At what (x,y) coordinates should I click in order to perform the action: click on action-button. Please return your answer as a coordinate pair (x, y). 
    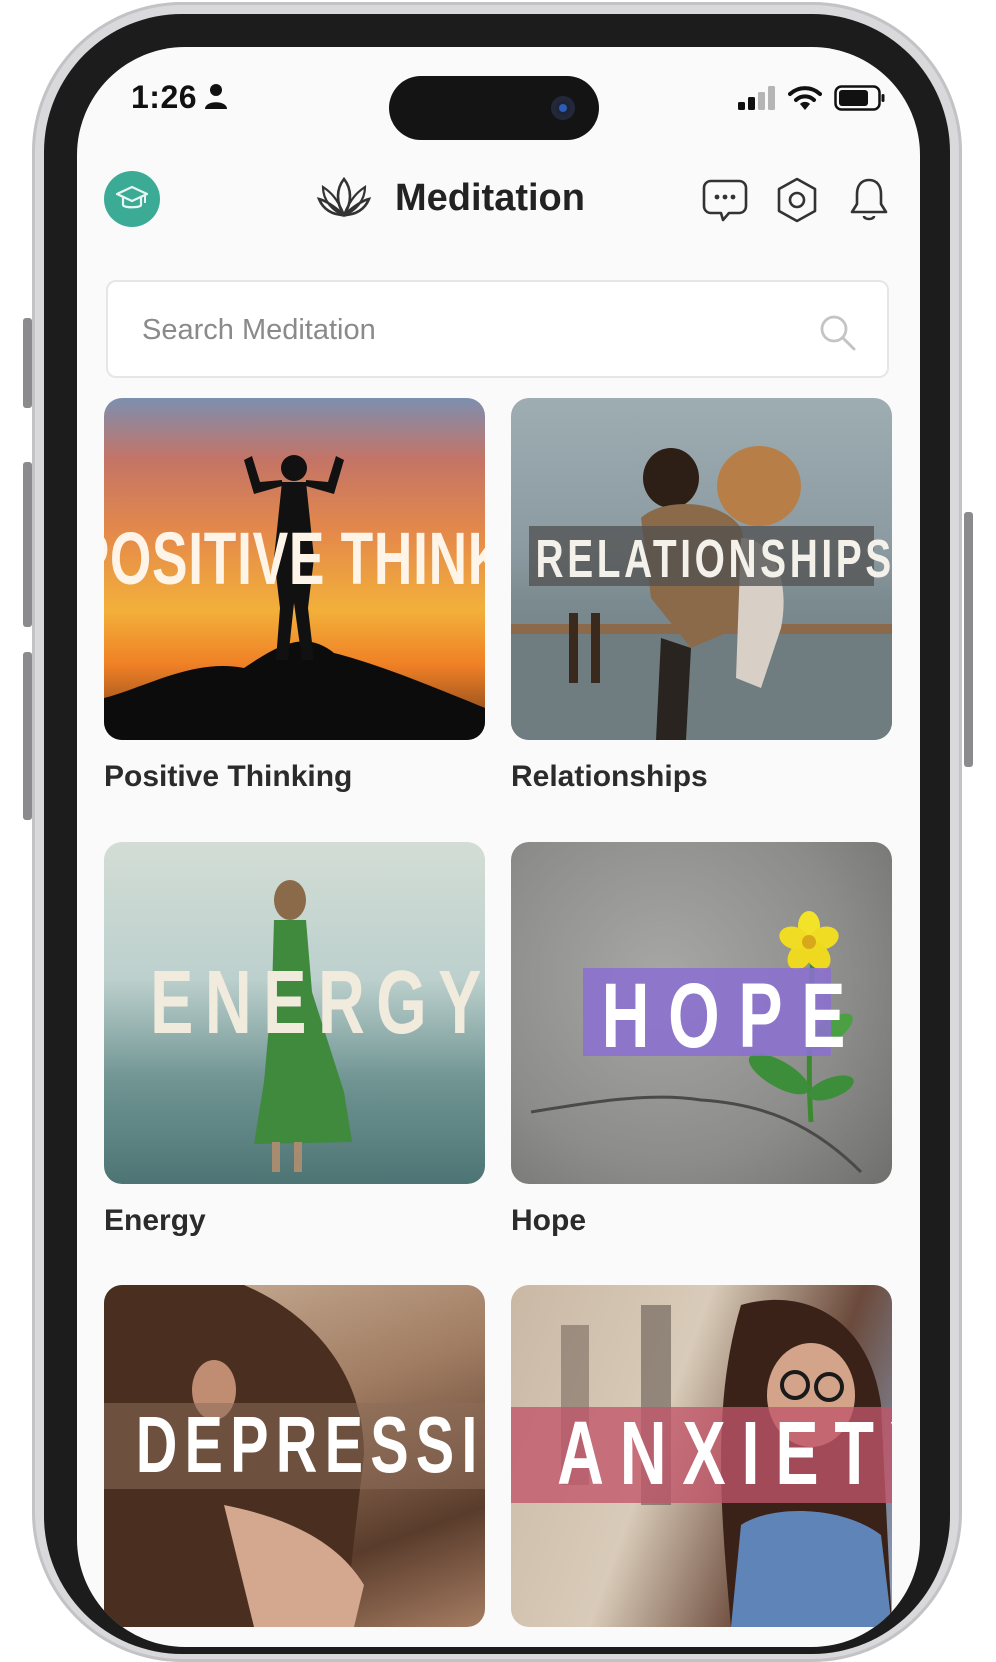
    Looking at the image, I should click on (27, 363).